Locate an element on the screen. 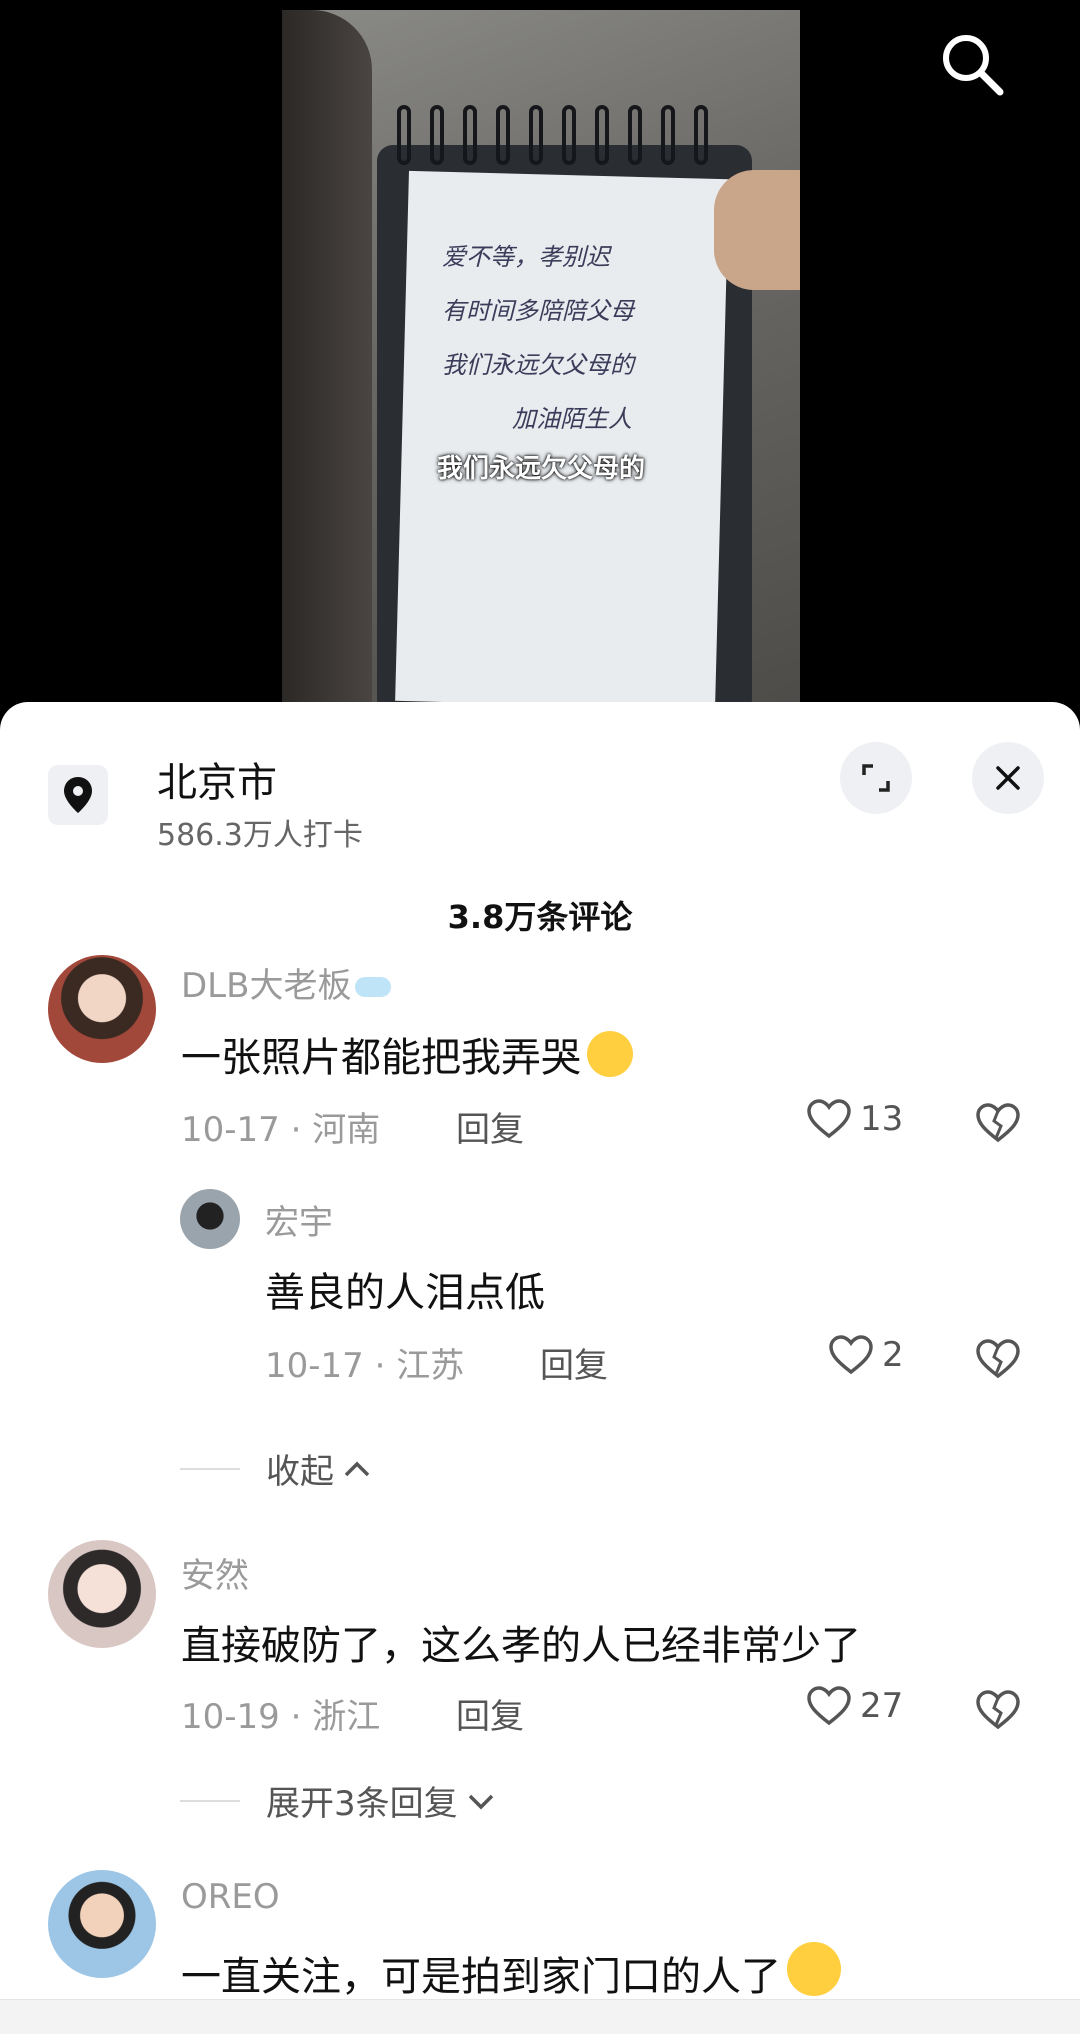  comment-text: 直接破防了，这么孝的人已经非常少了 is located at coordinates (521, 1646).